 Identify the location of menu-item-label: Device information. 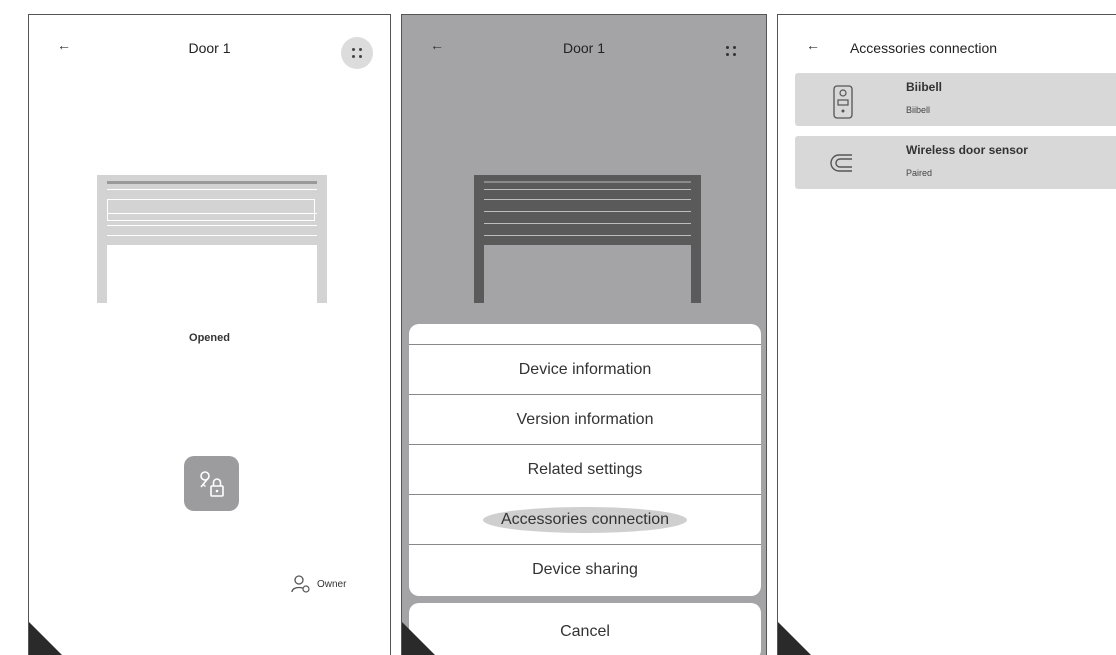
(585, 369).